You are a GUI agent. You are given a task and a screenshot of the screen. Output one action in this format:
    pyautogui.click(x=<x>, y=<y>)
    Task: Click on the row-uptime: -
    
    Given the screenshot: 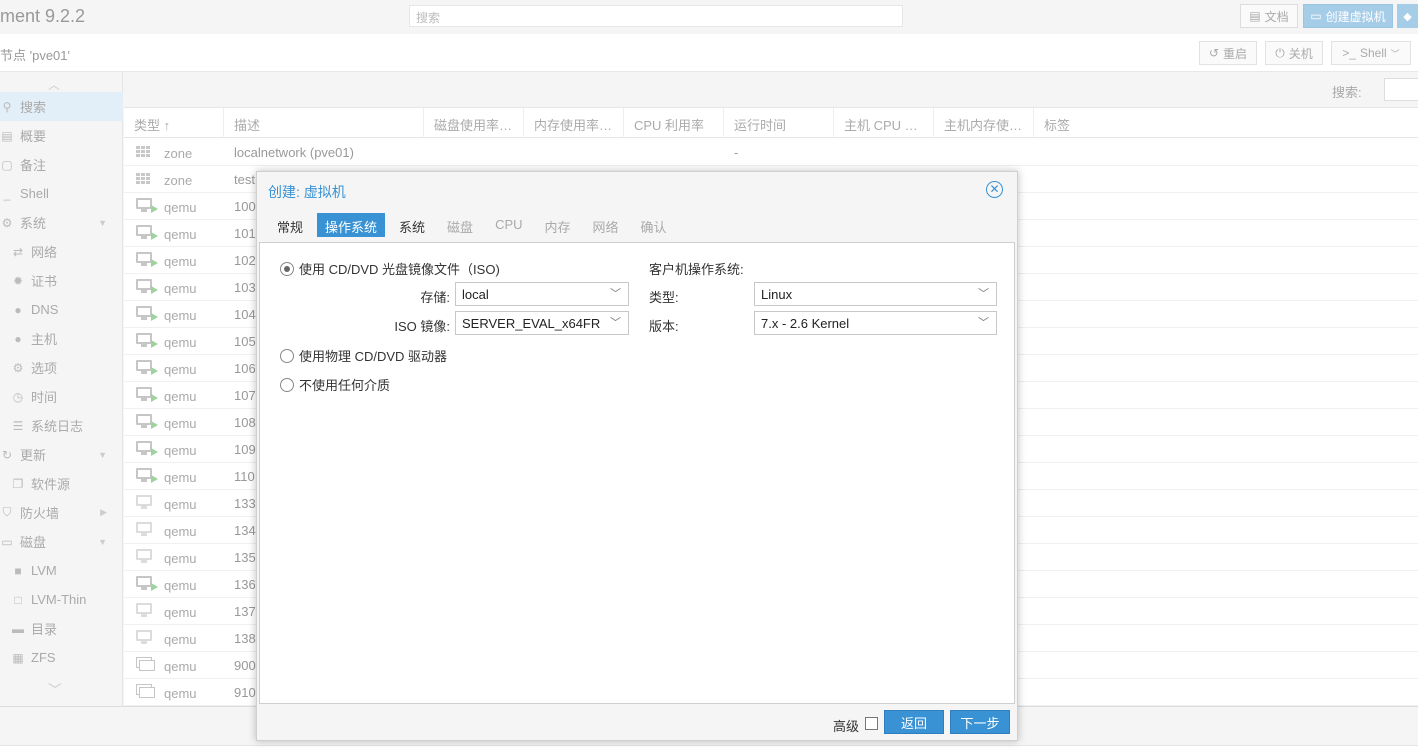 What is the action you would take?
    pyautogui.click(x=736, y=152)
    